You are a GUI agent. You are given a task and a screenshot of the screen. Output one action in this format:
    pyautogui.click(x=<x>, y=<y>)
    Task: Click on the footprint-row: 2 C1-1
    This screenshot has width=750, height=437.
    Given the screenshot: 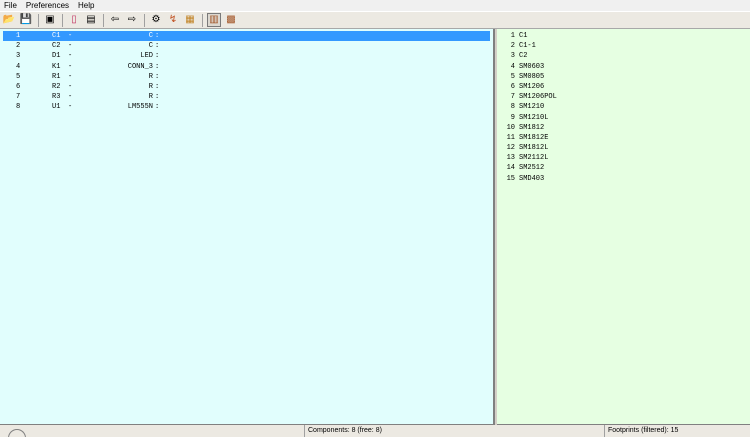 What is the action you would take?
    pyautogui.click(x=623, y=46)
    